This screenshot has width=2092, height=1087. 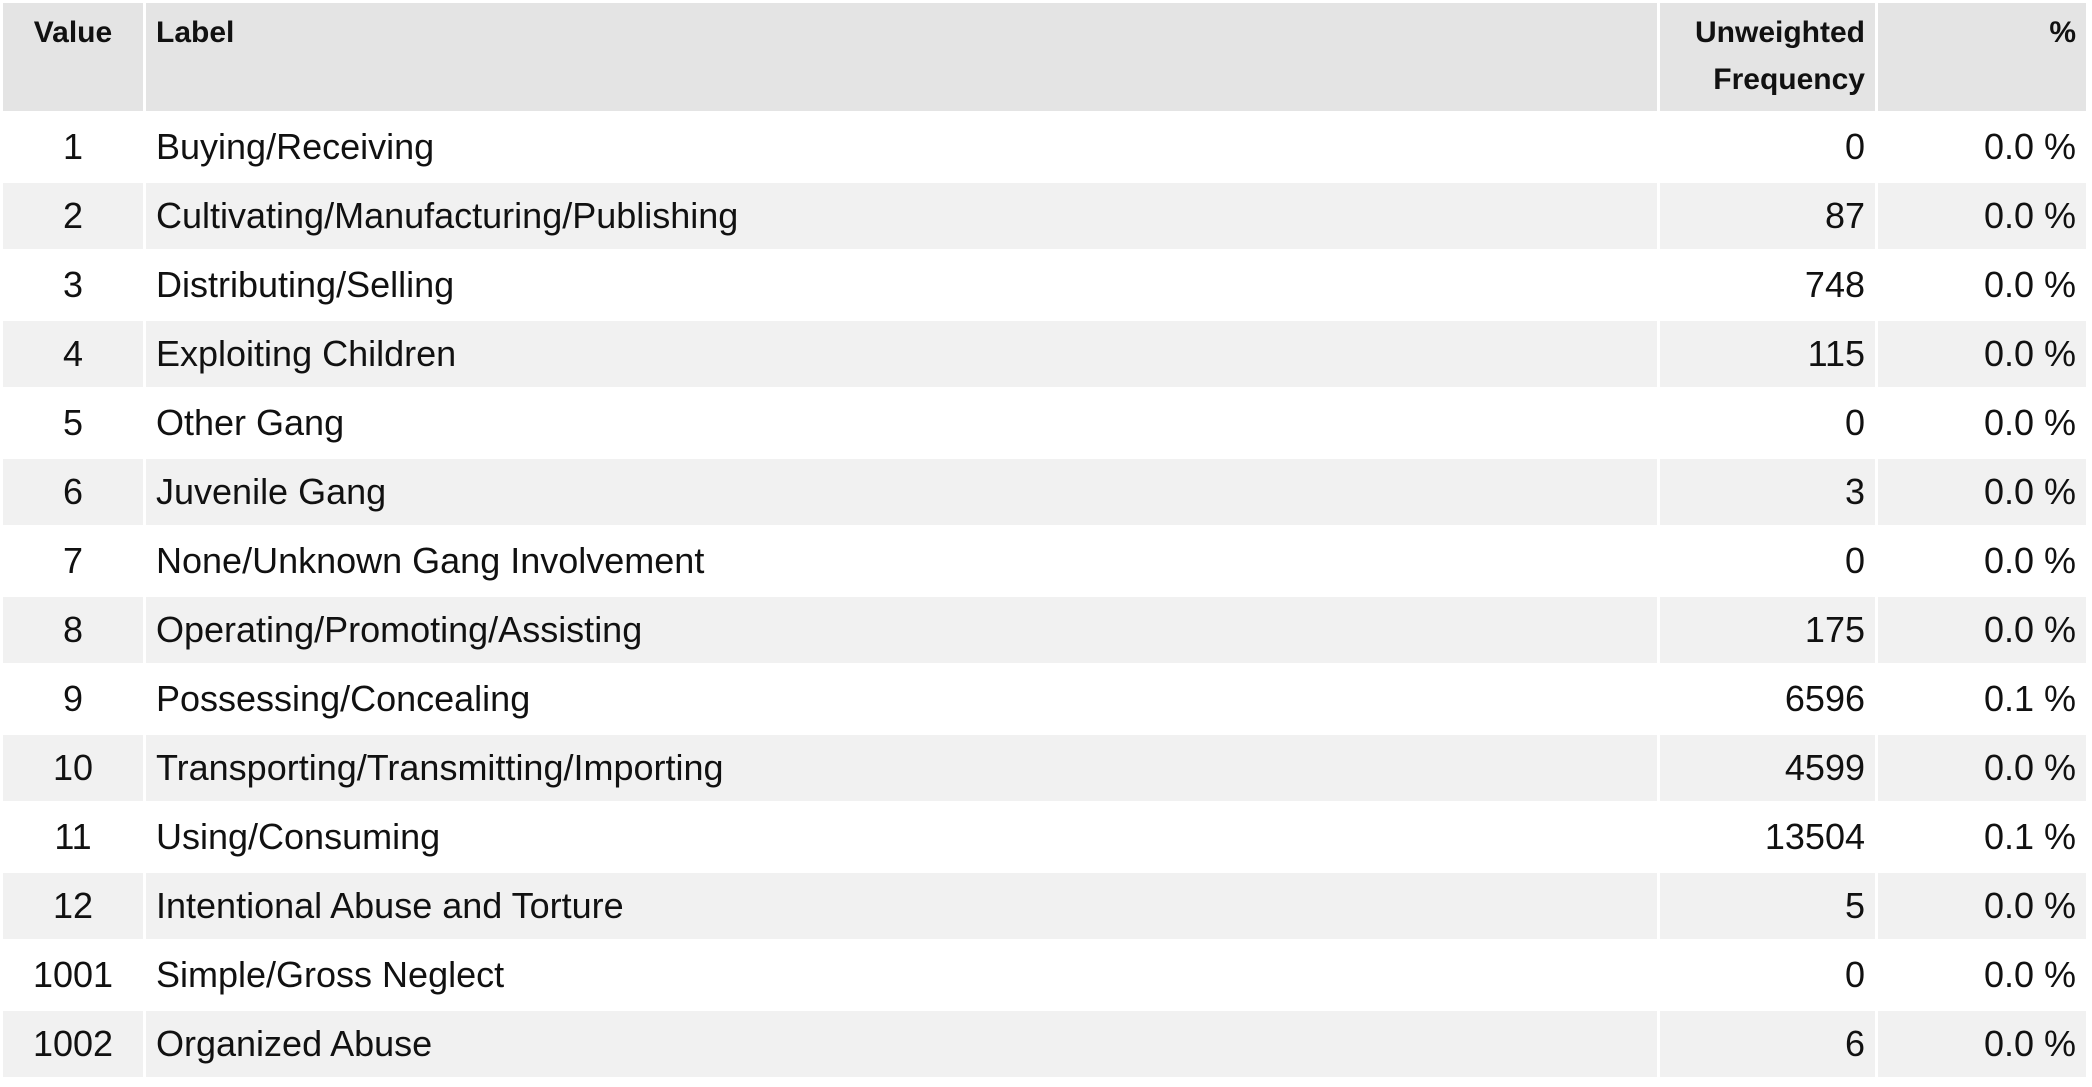 I want to click on cell-value: 3, so click(x=73, y=285).